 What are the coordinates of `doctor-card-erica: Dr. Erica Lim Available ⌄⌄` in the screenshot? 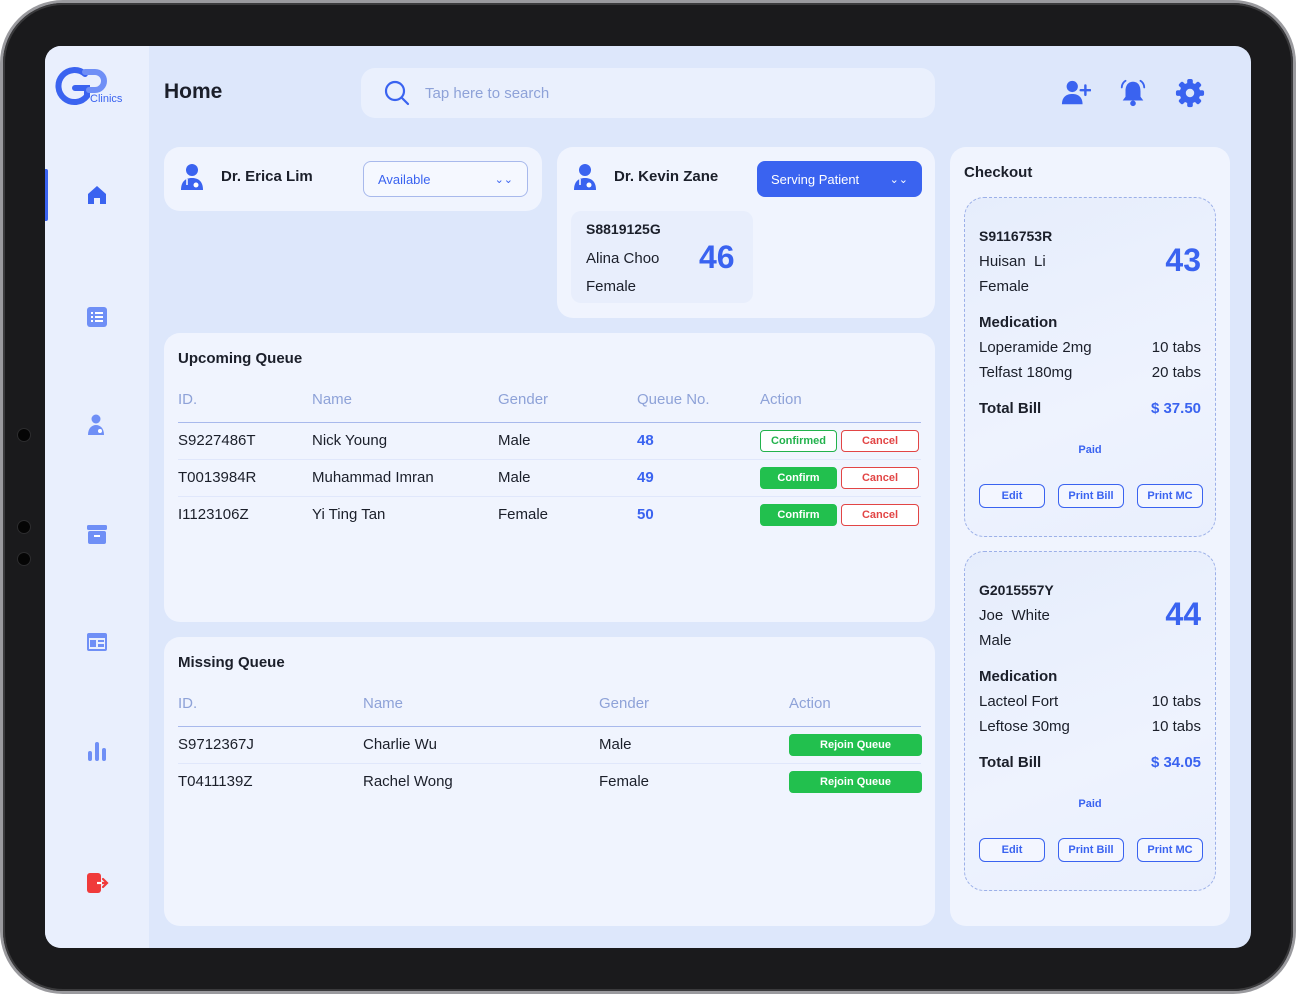 It's located at (353, 179).